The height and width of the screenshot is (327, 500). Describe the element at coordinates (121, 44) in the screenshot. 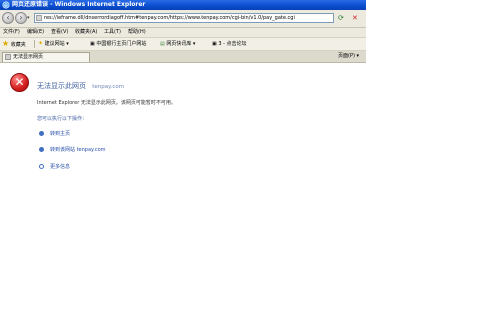

I see `fav-item-label: 中国银行主页门户网站` at that location.